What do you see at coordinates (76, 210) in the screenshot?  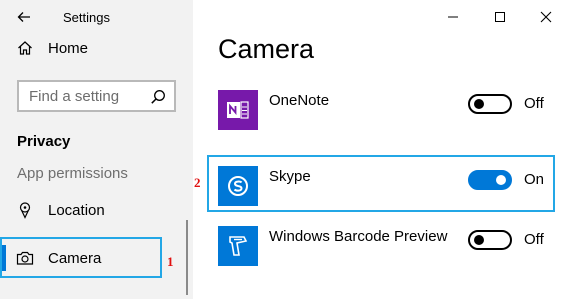 I see `sidebar-item-label: Location` at bounding box center [76, 210].